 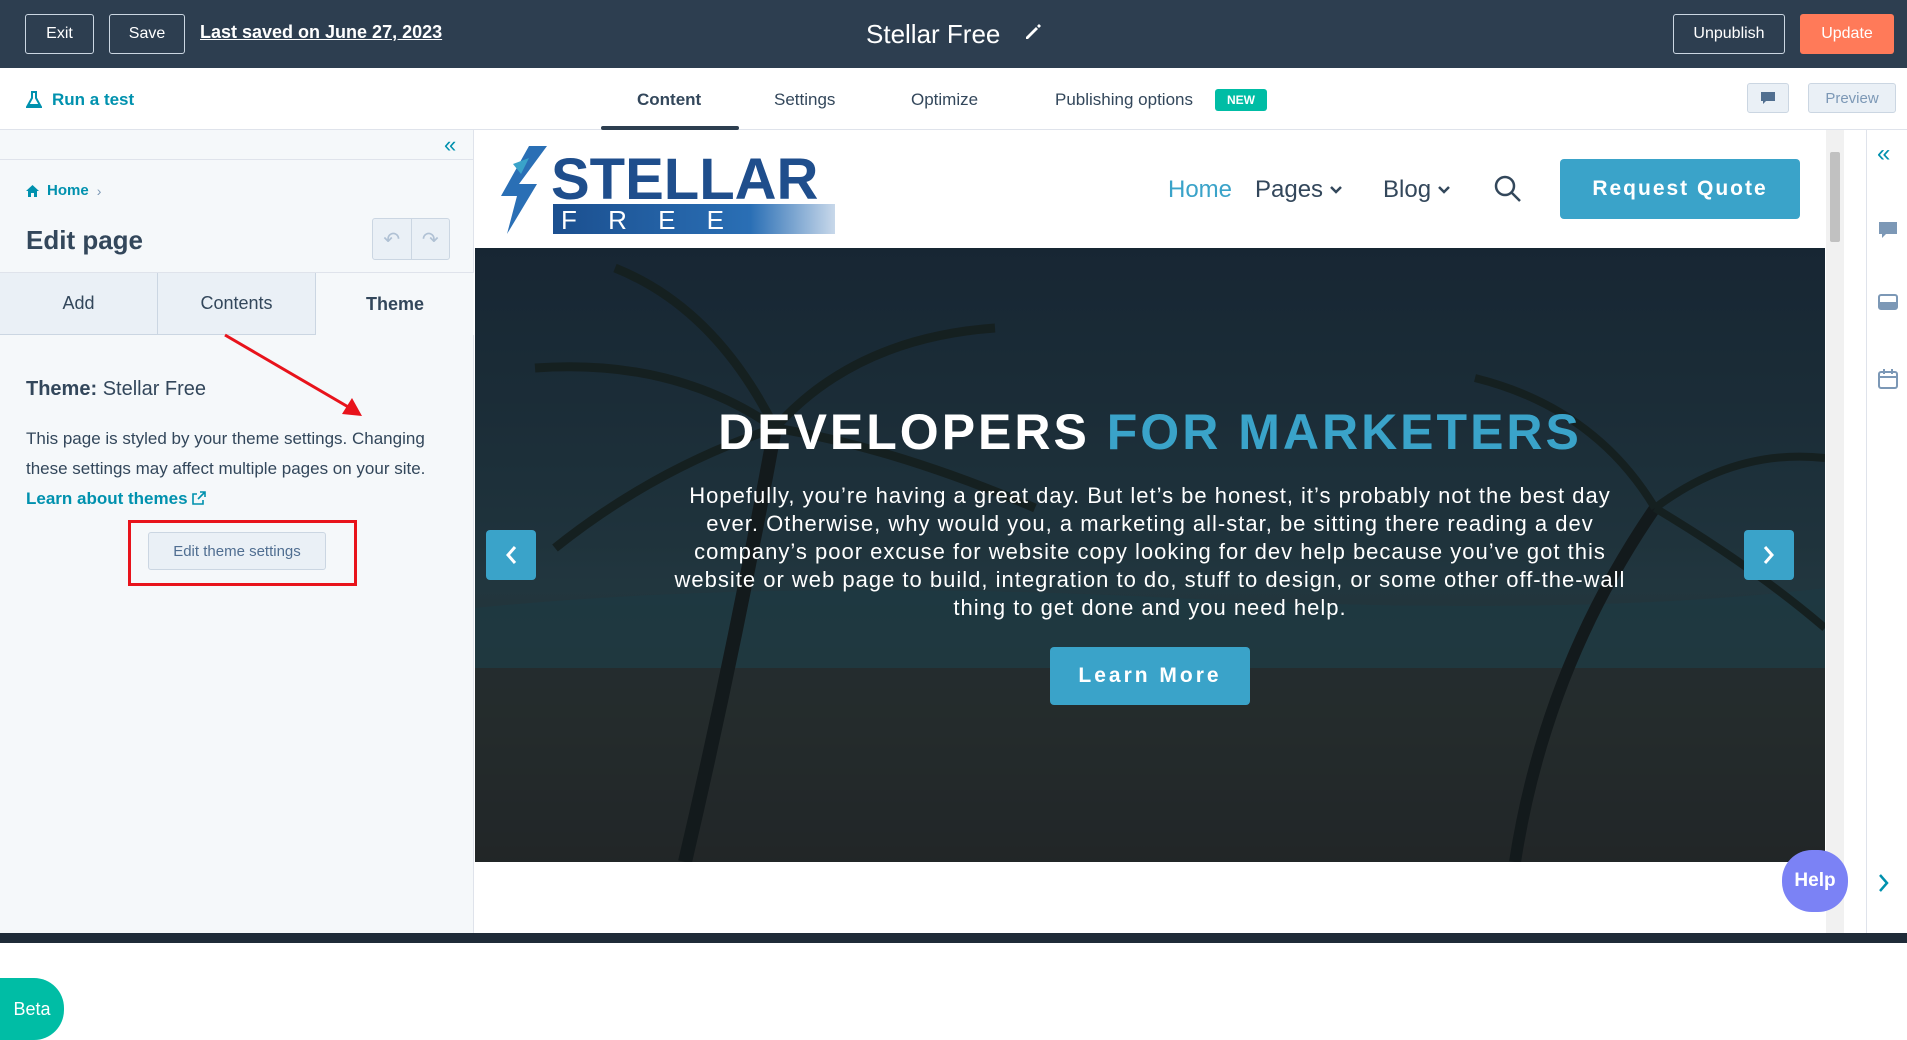 What do you see at coordinates (1680, 189) in the screenshot?
I see `request-quote-button: Request Quote` at bounding box center [1680, 189].